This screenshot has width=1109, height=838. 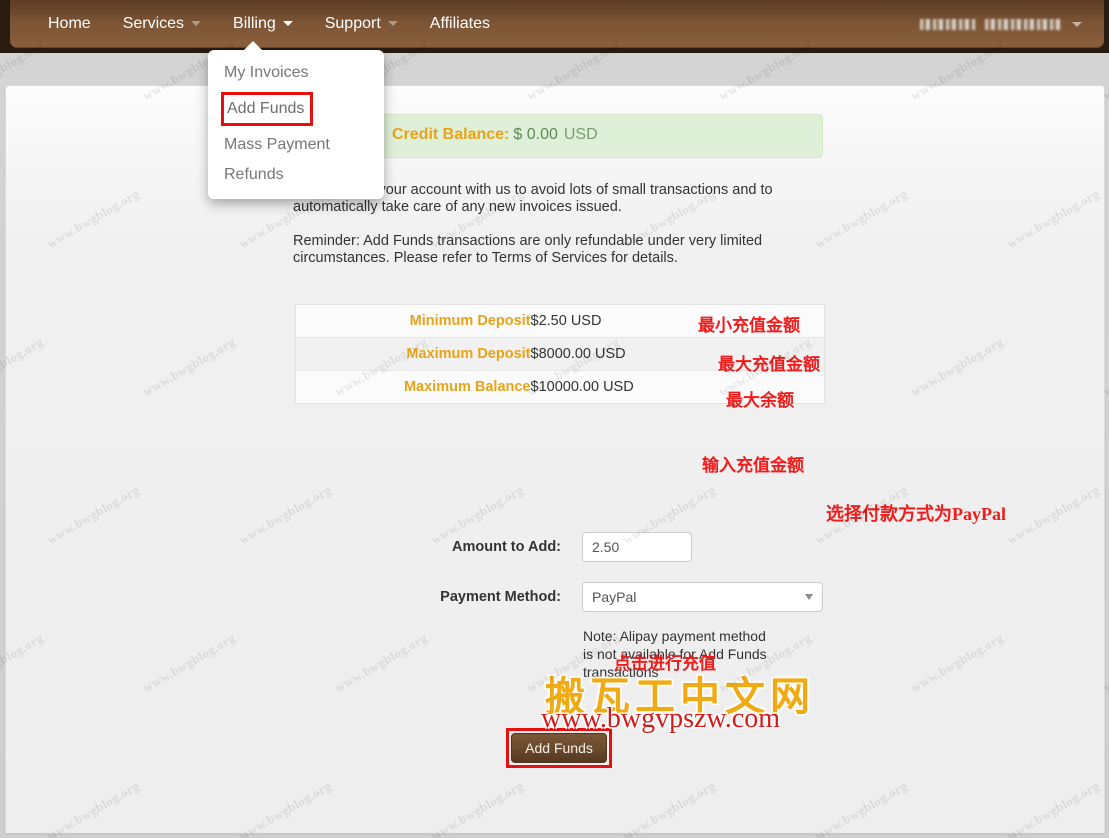 I want to click on navbar: Home Services Billing Support Affiliates, so click(x=557, y=24).